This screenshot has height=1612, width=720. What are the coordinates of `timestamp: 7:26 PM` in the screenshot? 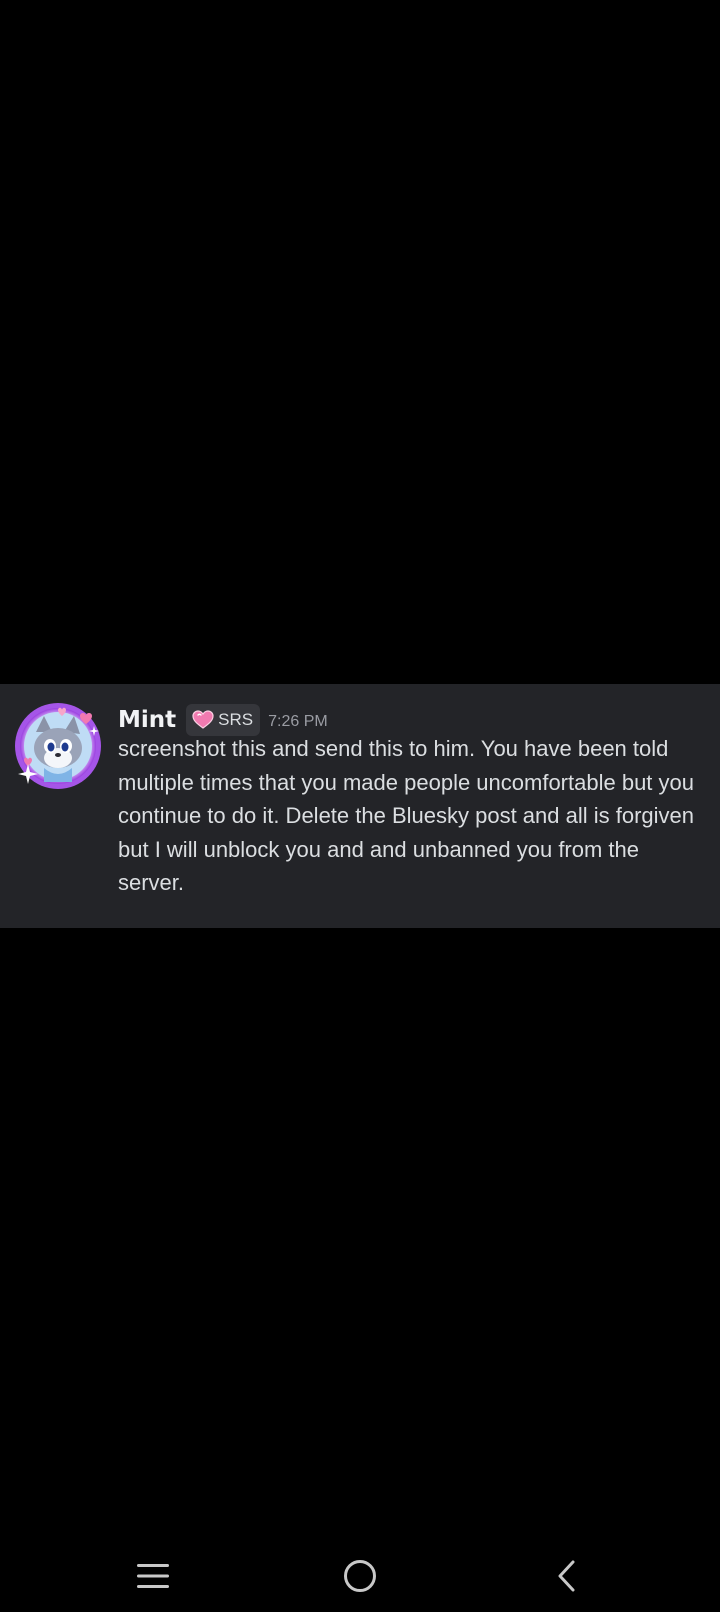 It's located at (298, 721).